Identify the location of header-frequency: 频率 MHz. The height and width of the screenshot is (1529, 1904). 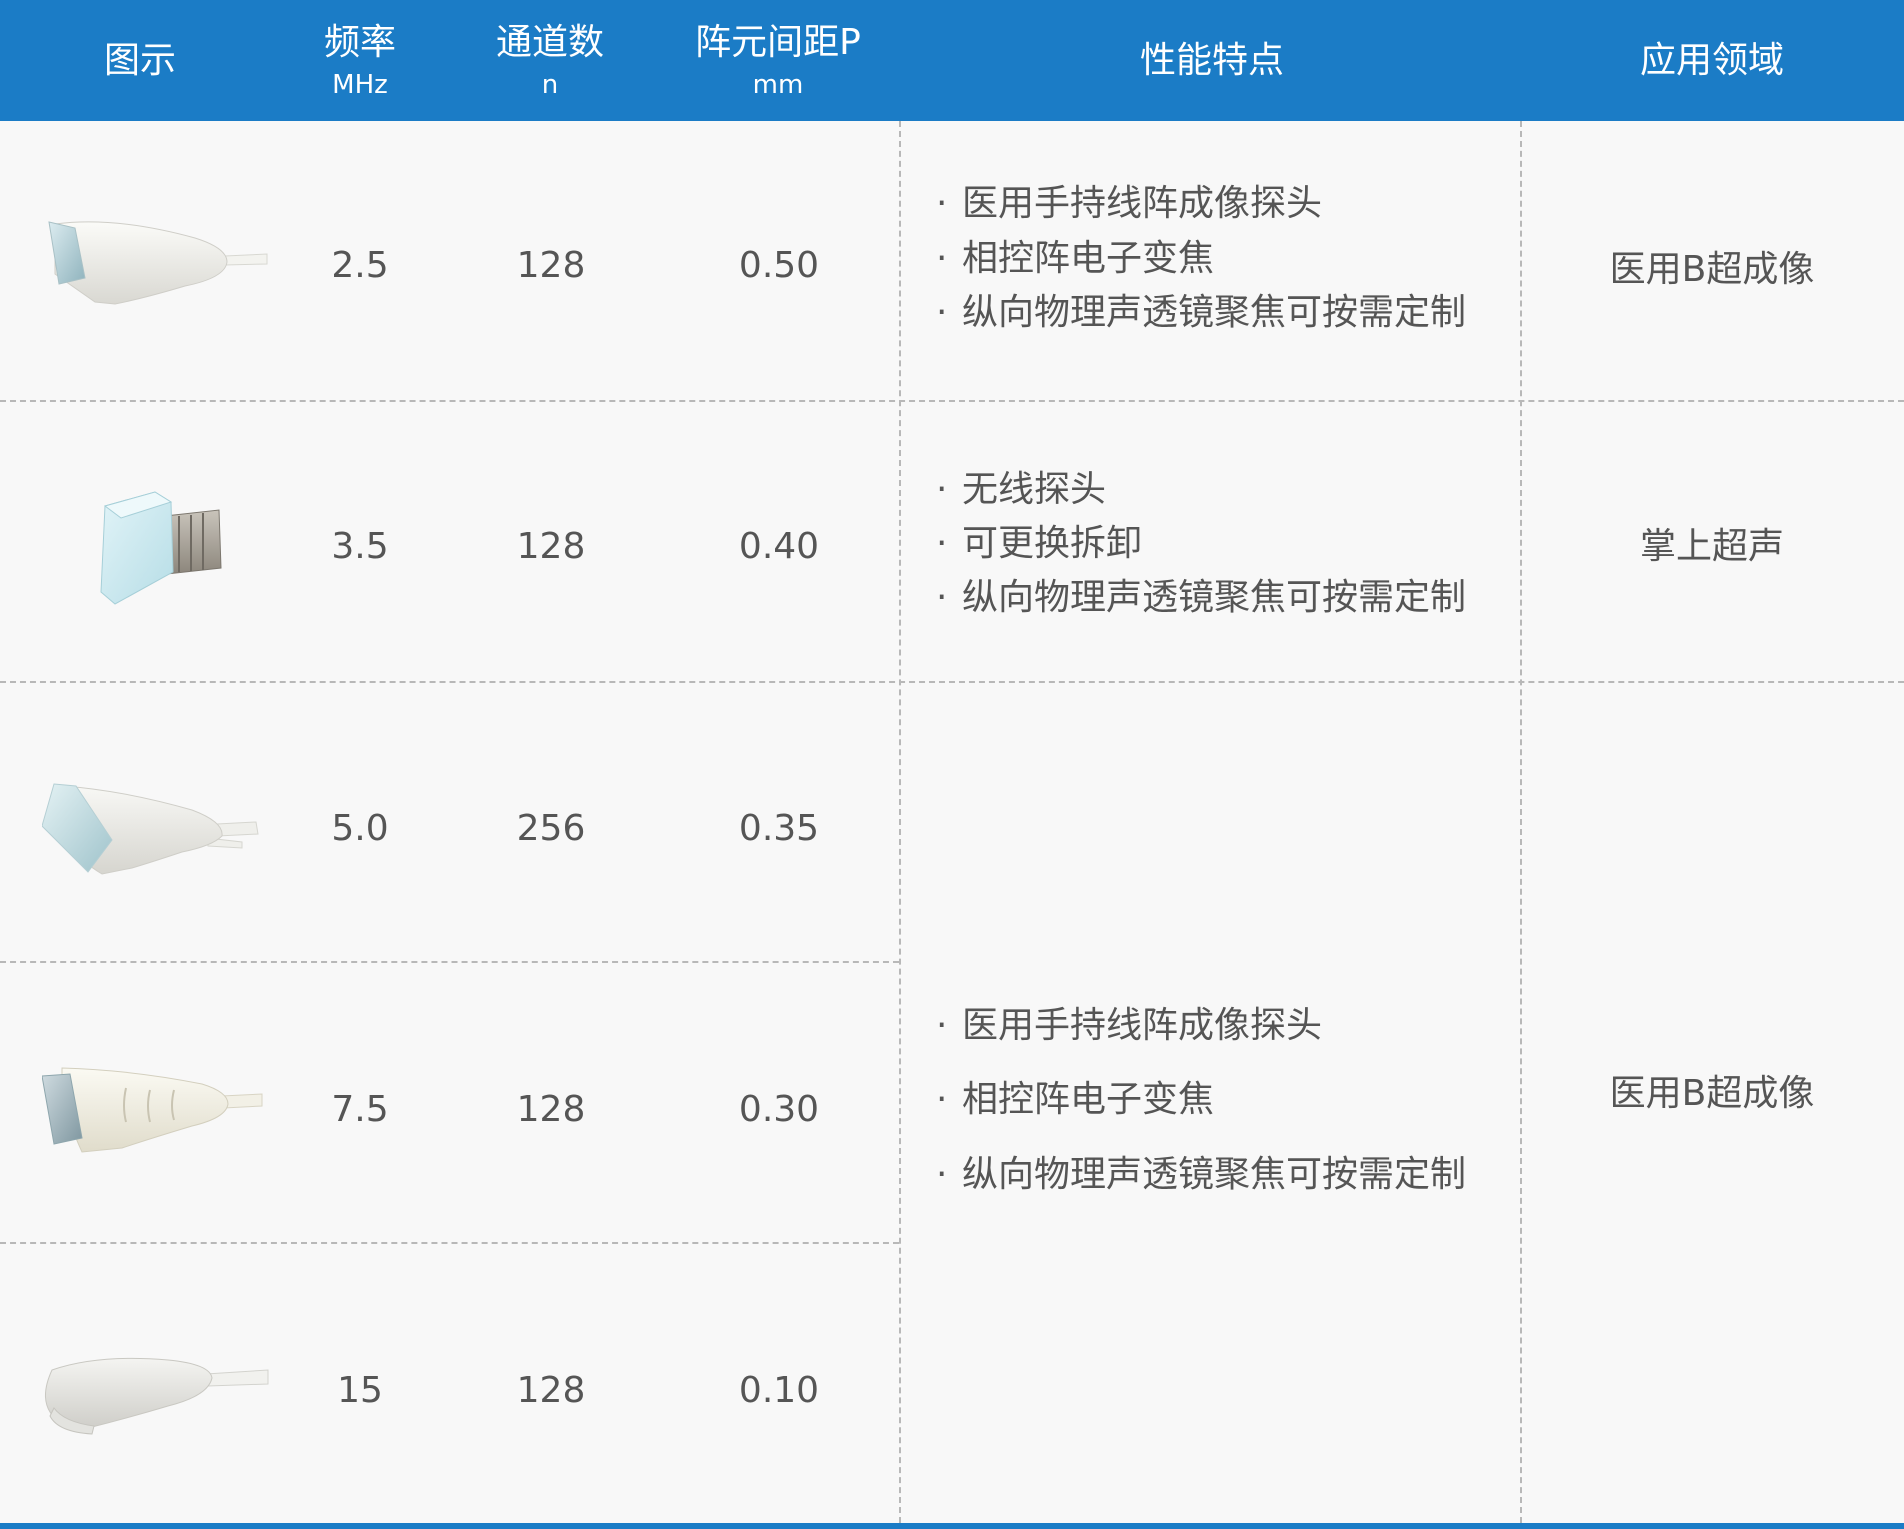
(360, 60).